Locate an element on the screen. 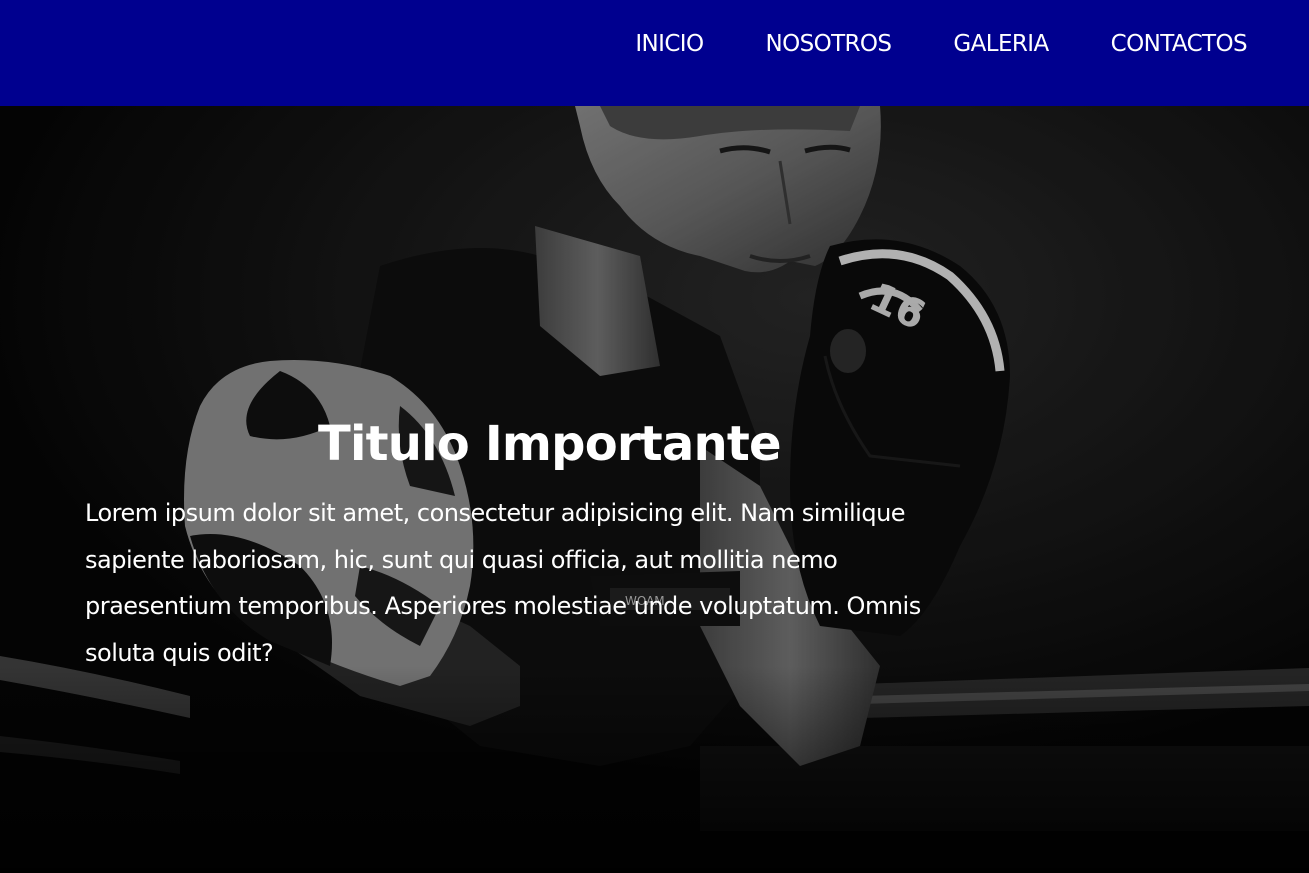 The image size is (1309, 873). nav-link-galeria: GALERIA is located at coordinates (991, 44).